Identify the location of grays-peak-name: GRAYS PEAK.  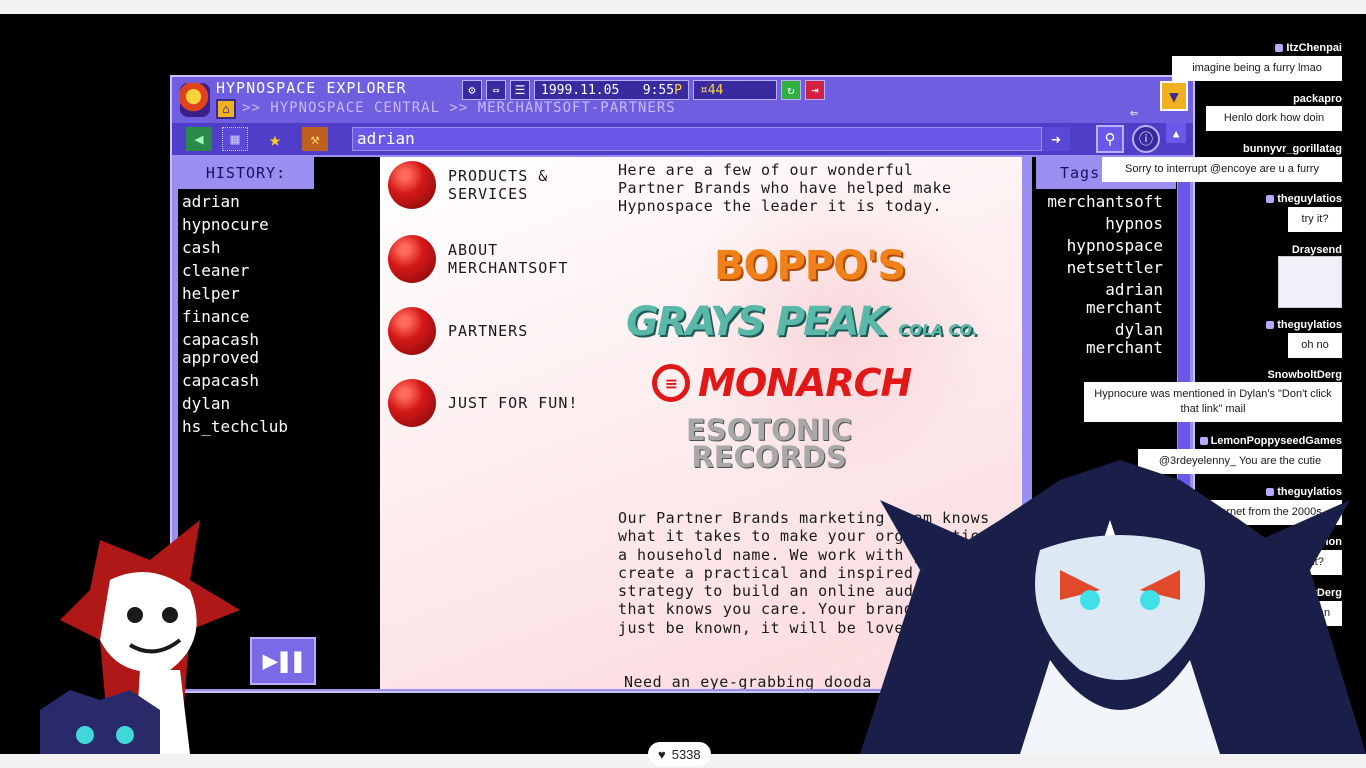
(757, 322).